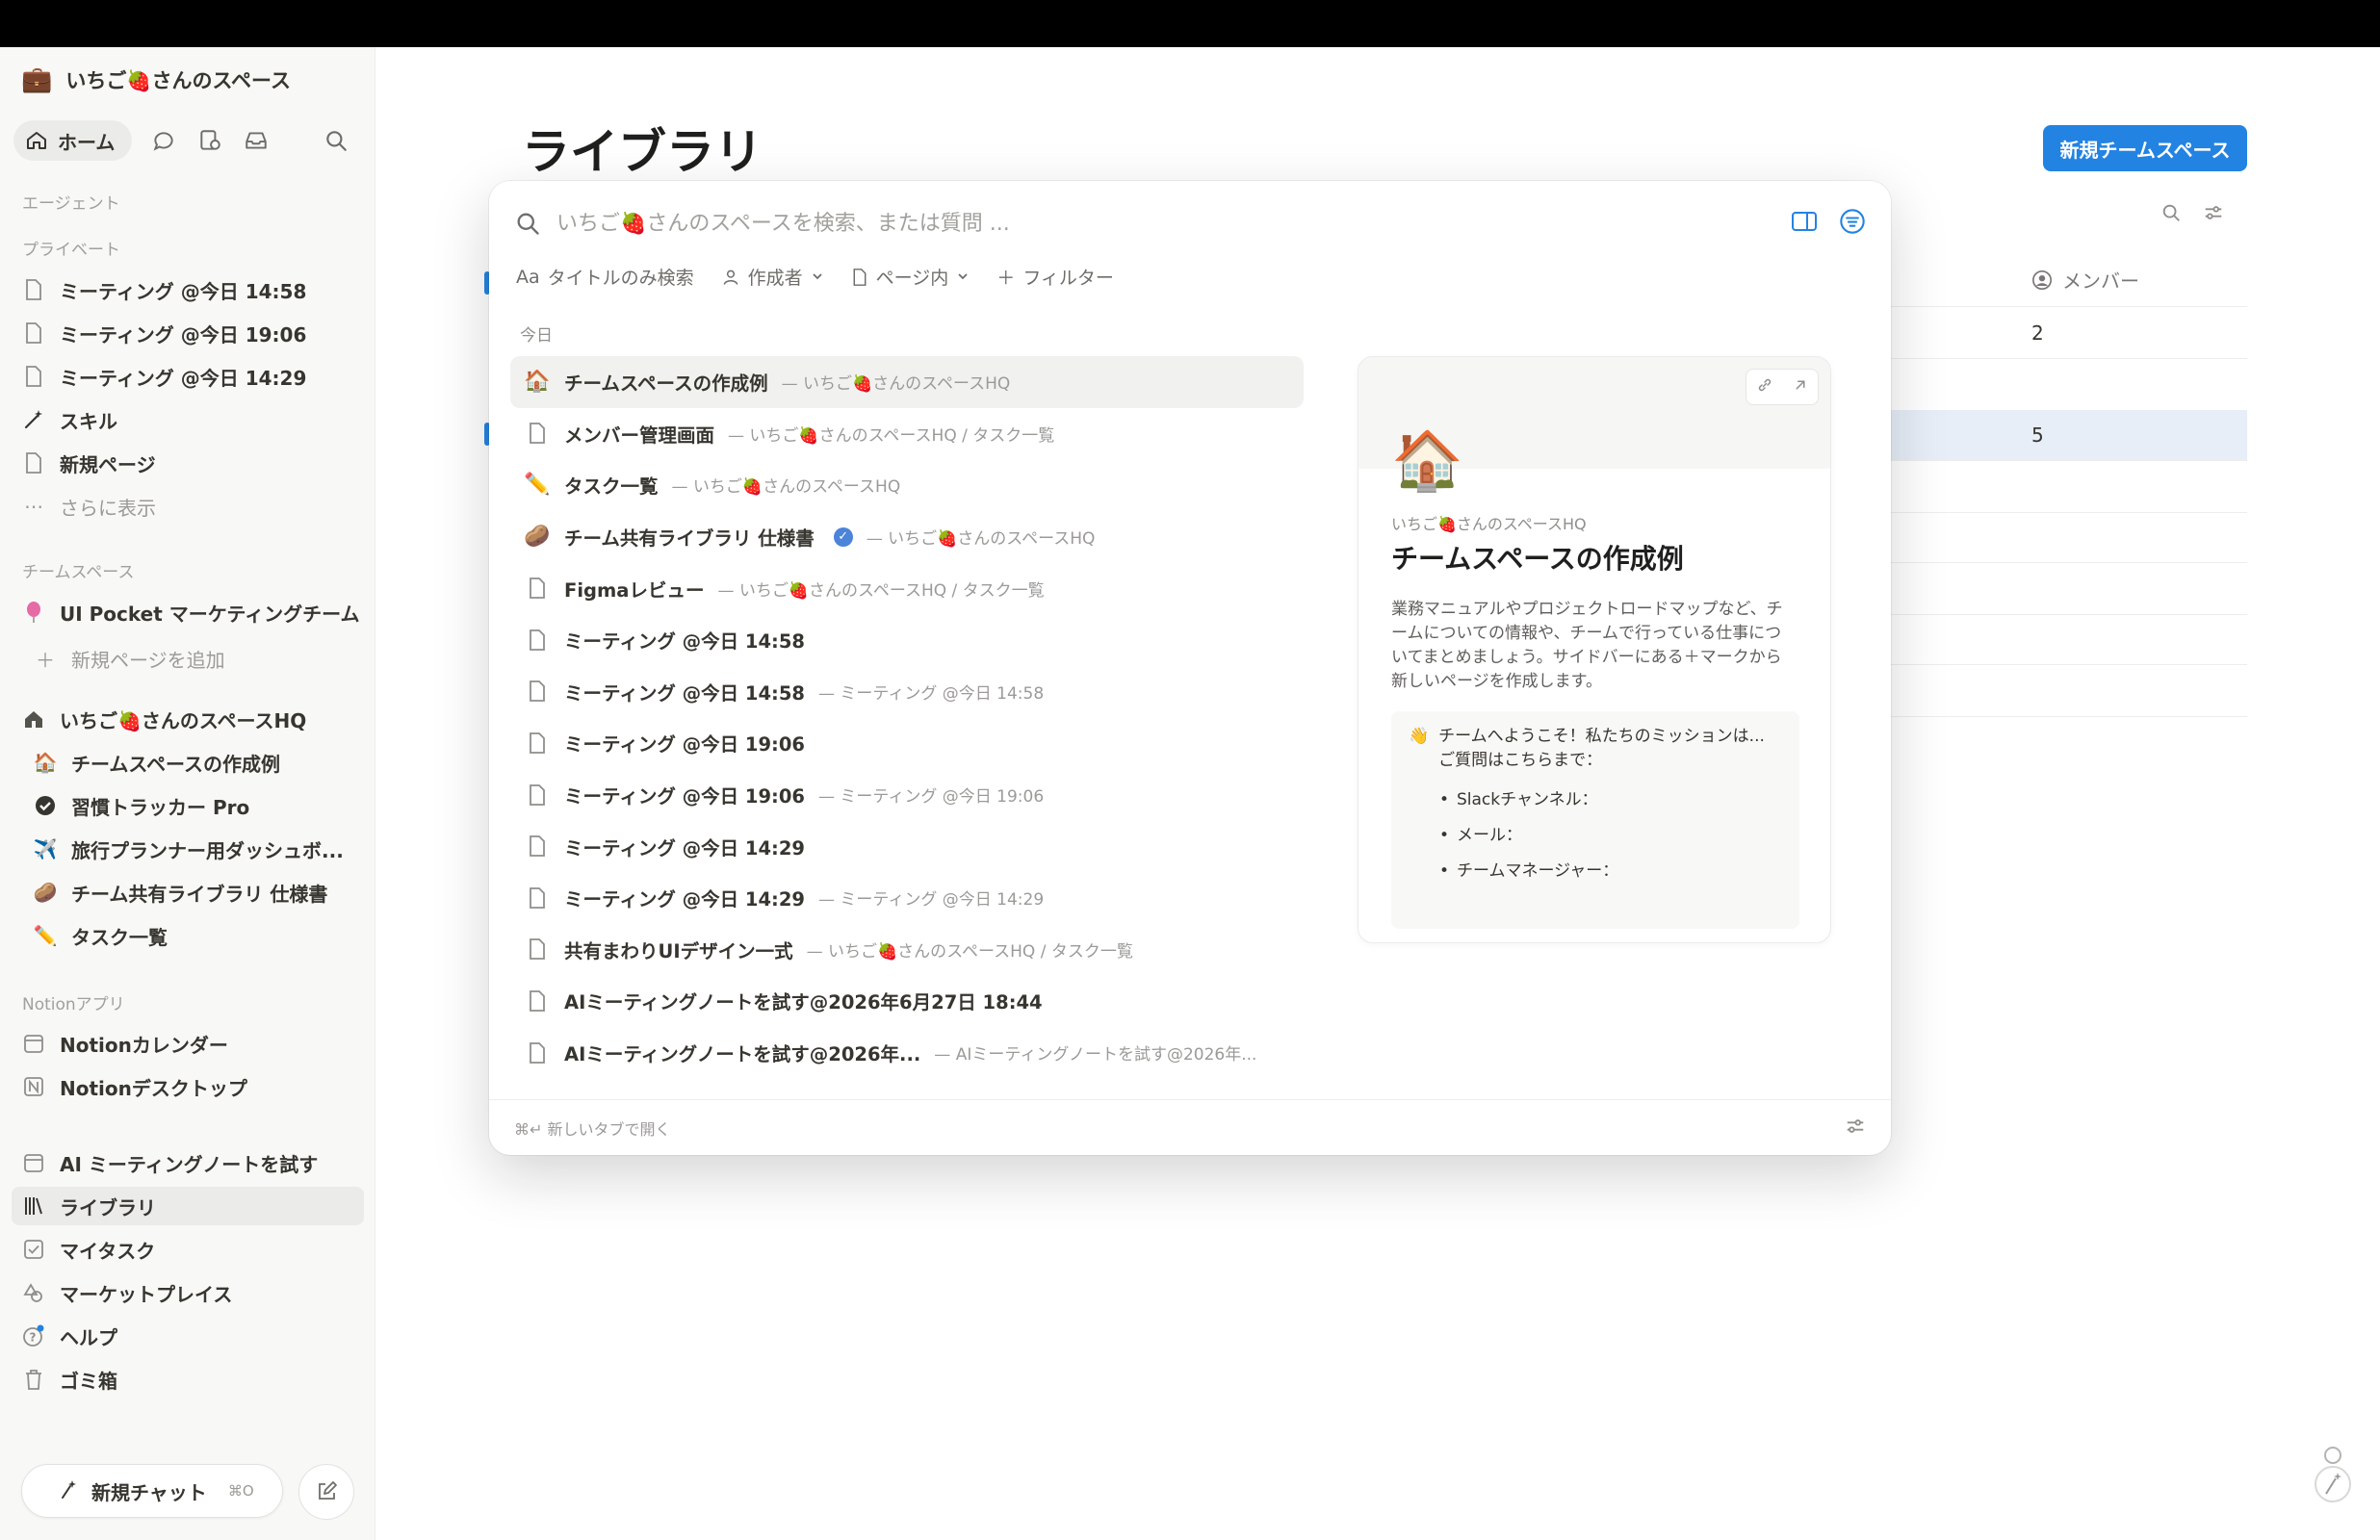 The height and width of the screenshot is (1540, 2380). I want to click on members-column-label: メンバー, so click(2101, 281).